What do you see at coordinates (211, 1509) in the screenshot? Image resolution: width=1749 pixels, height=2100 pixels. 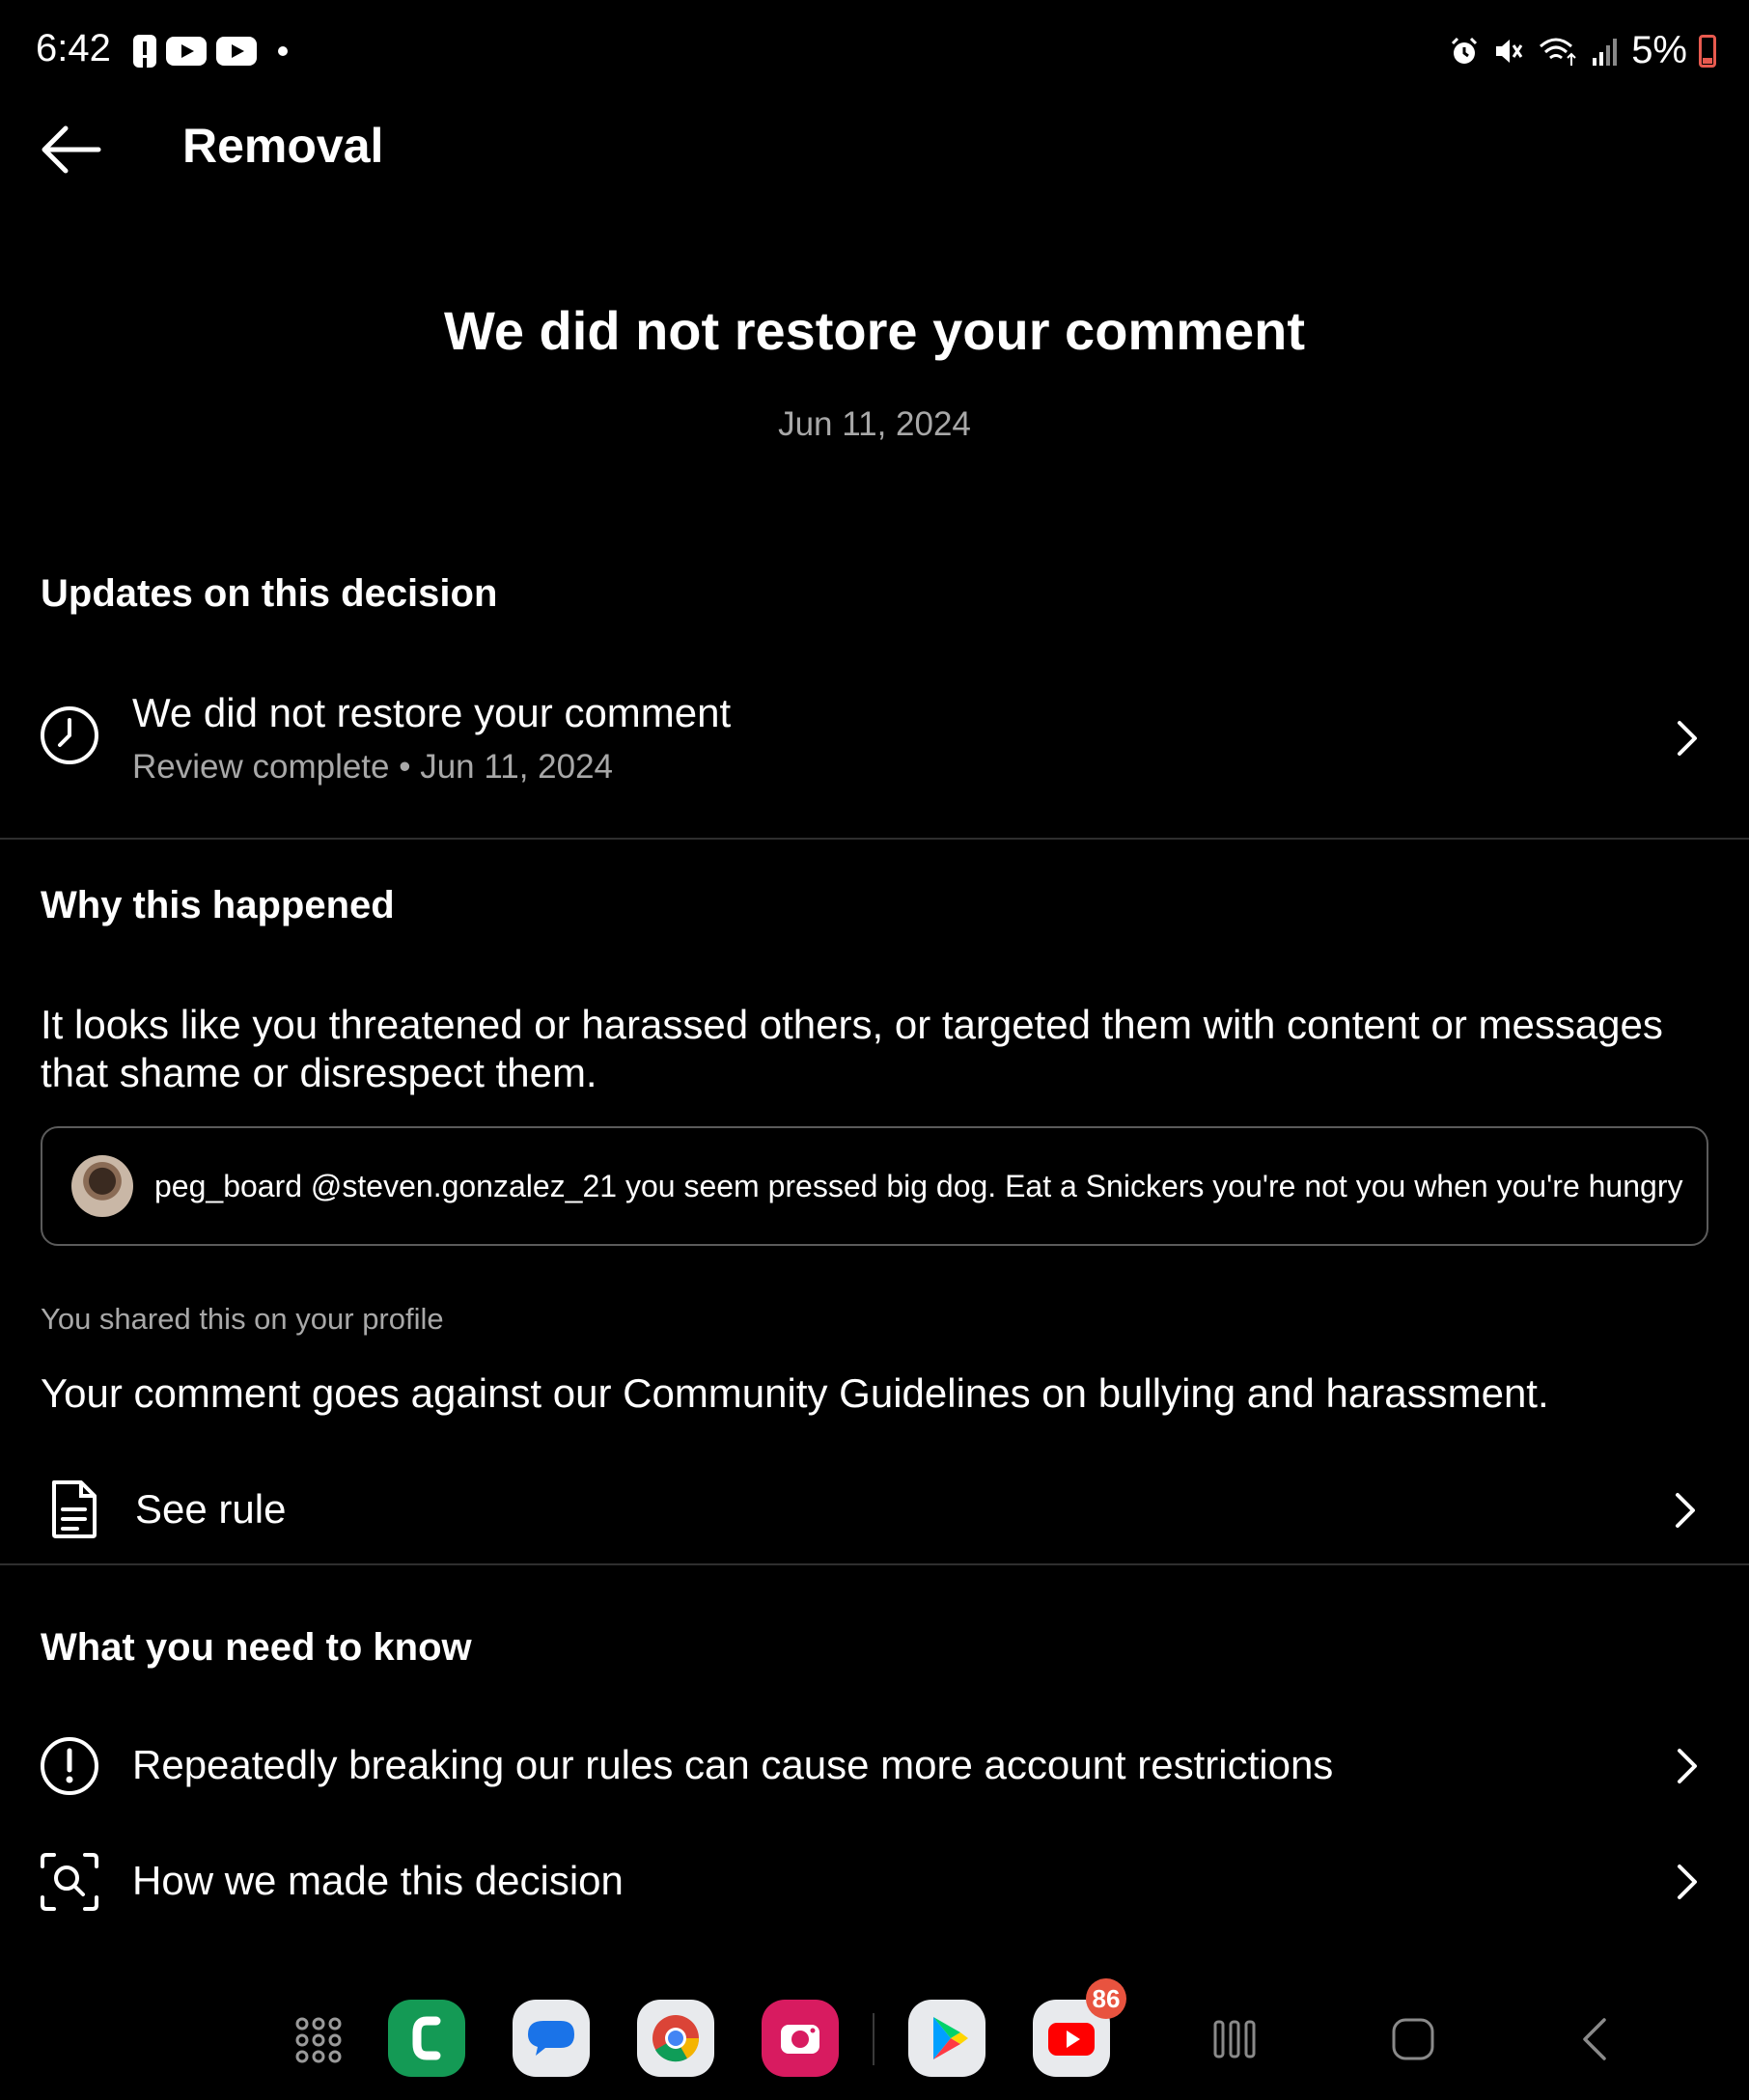 I see `see-rule-label: See rule` at bounding box center [211, 1509].